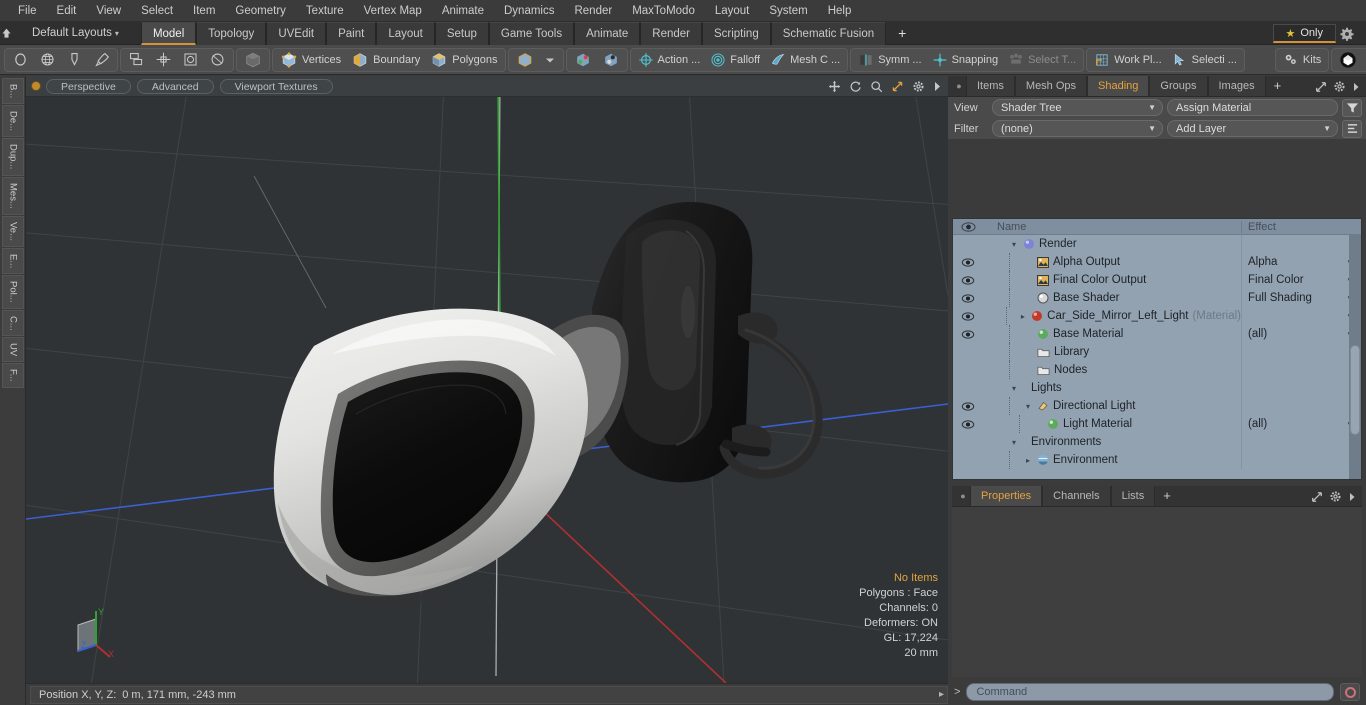 The image size is (1366, 705). I want to click on pen-icon, so click(74, 60).